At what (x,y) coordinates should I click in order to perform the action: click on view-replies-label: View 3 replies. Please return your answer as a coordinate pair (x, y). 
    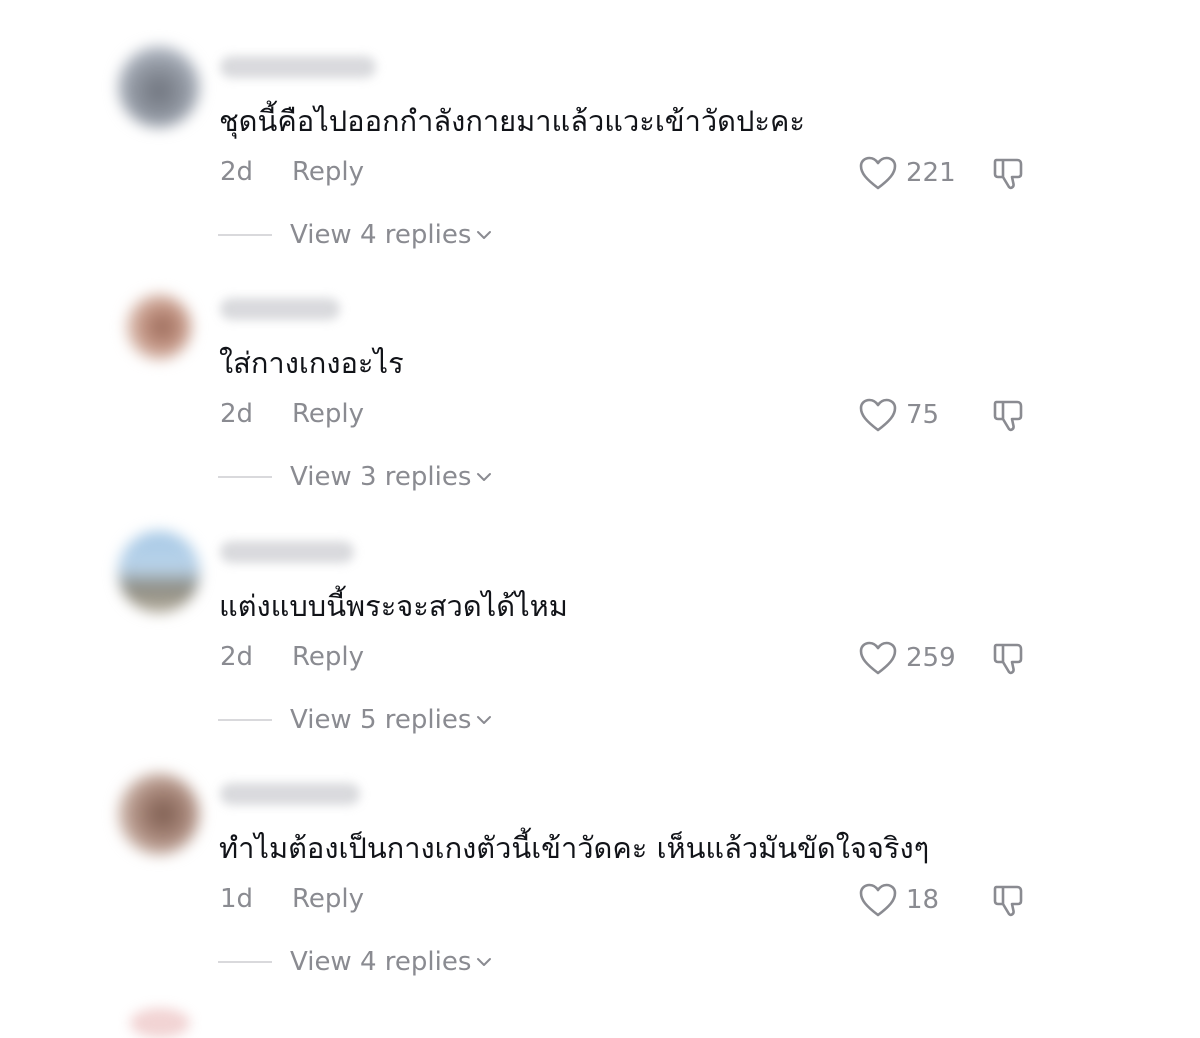
    Looking at the image, I should click on (381, 477).